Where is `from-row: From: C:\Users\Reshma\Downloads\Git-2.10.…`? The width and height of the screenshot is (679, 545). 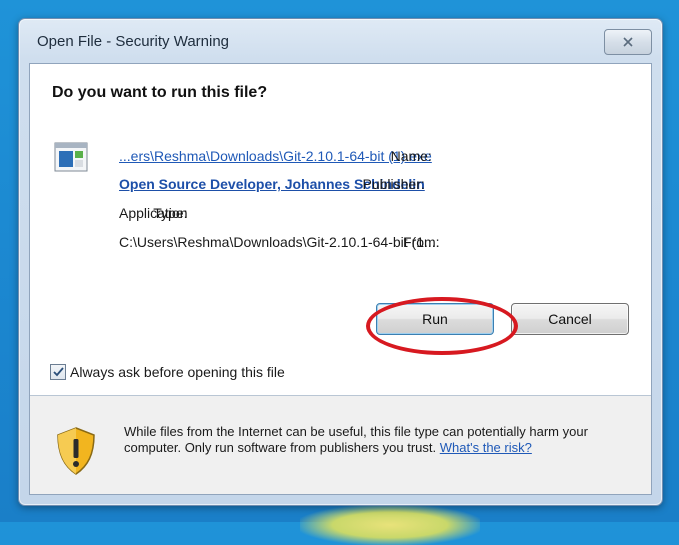
from-row: From: C:\Users\Reshma\Downloads\Git-2.10.… is located at coordinates (275, 244).